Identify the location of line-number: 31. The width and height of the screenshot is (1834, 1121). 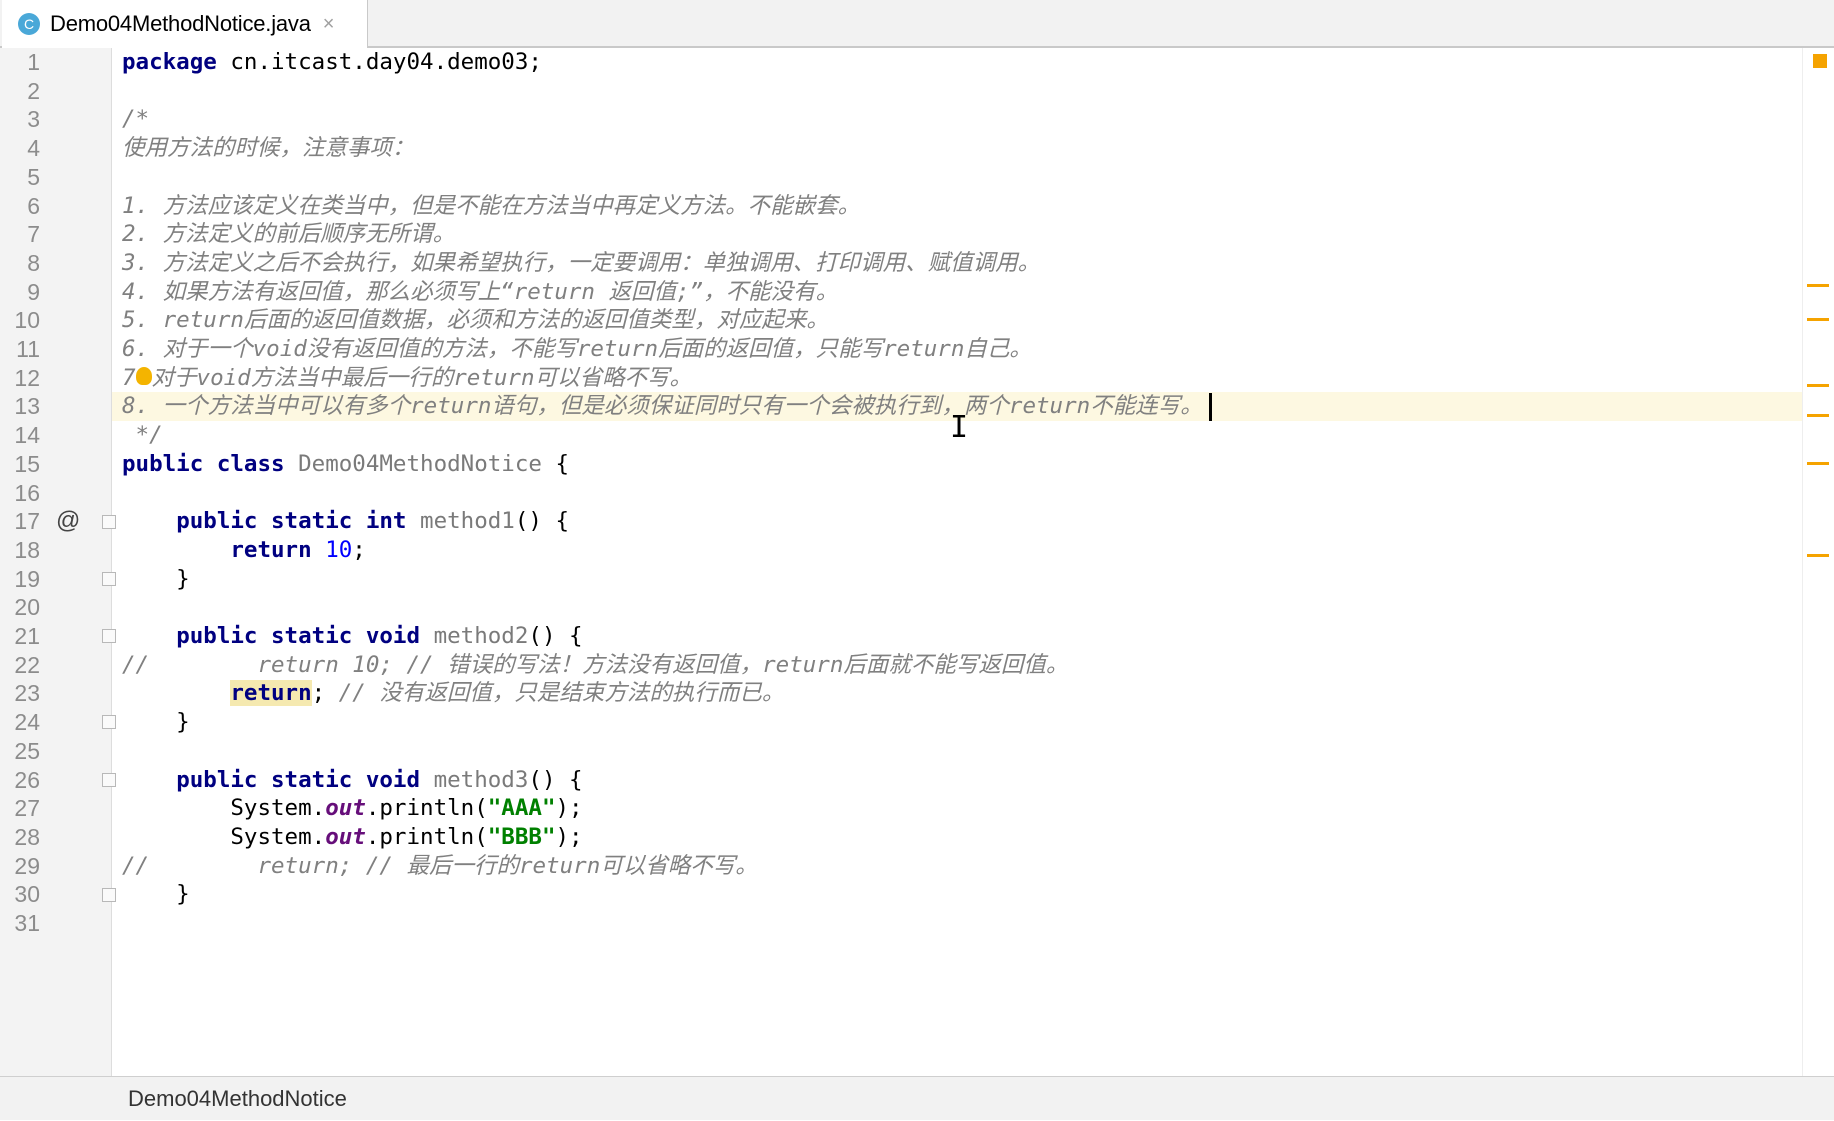
(20, 923).